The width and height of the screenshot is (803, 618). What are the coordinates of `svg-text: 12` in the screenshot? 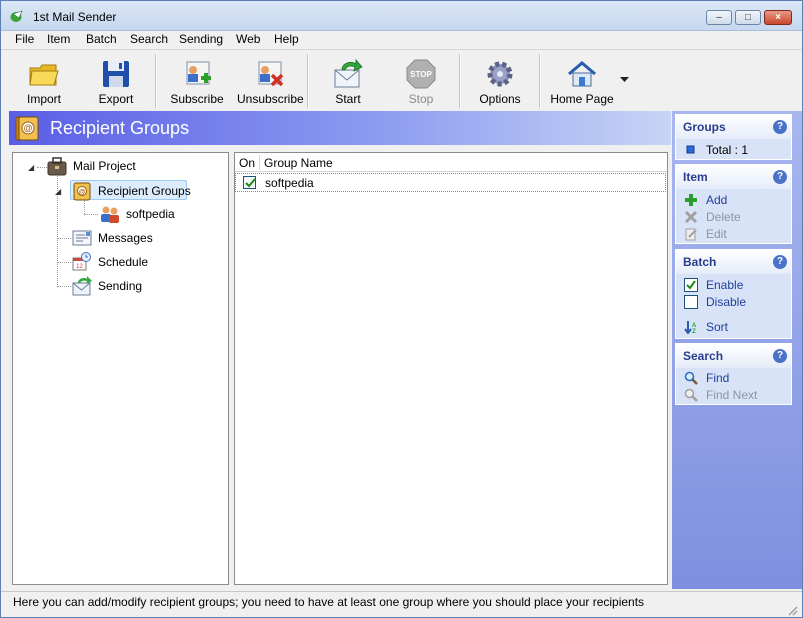 It's located at (79, 267).